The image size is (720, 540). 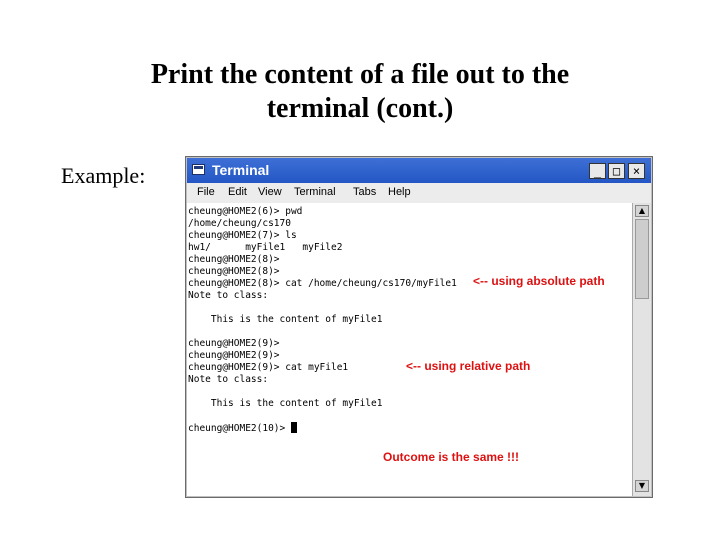 What do you see at coordinates (265, 247) in the screenshot?
I see `terminal-line: hw1/ myFile1 myFile2` at bounding box center [265, 247].